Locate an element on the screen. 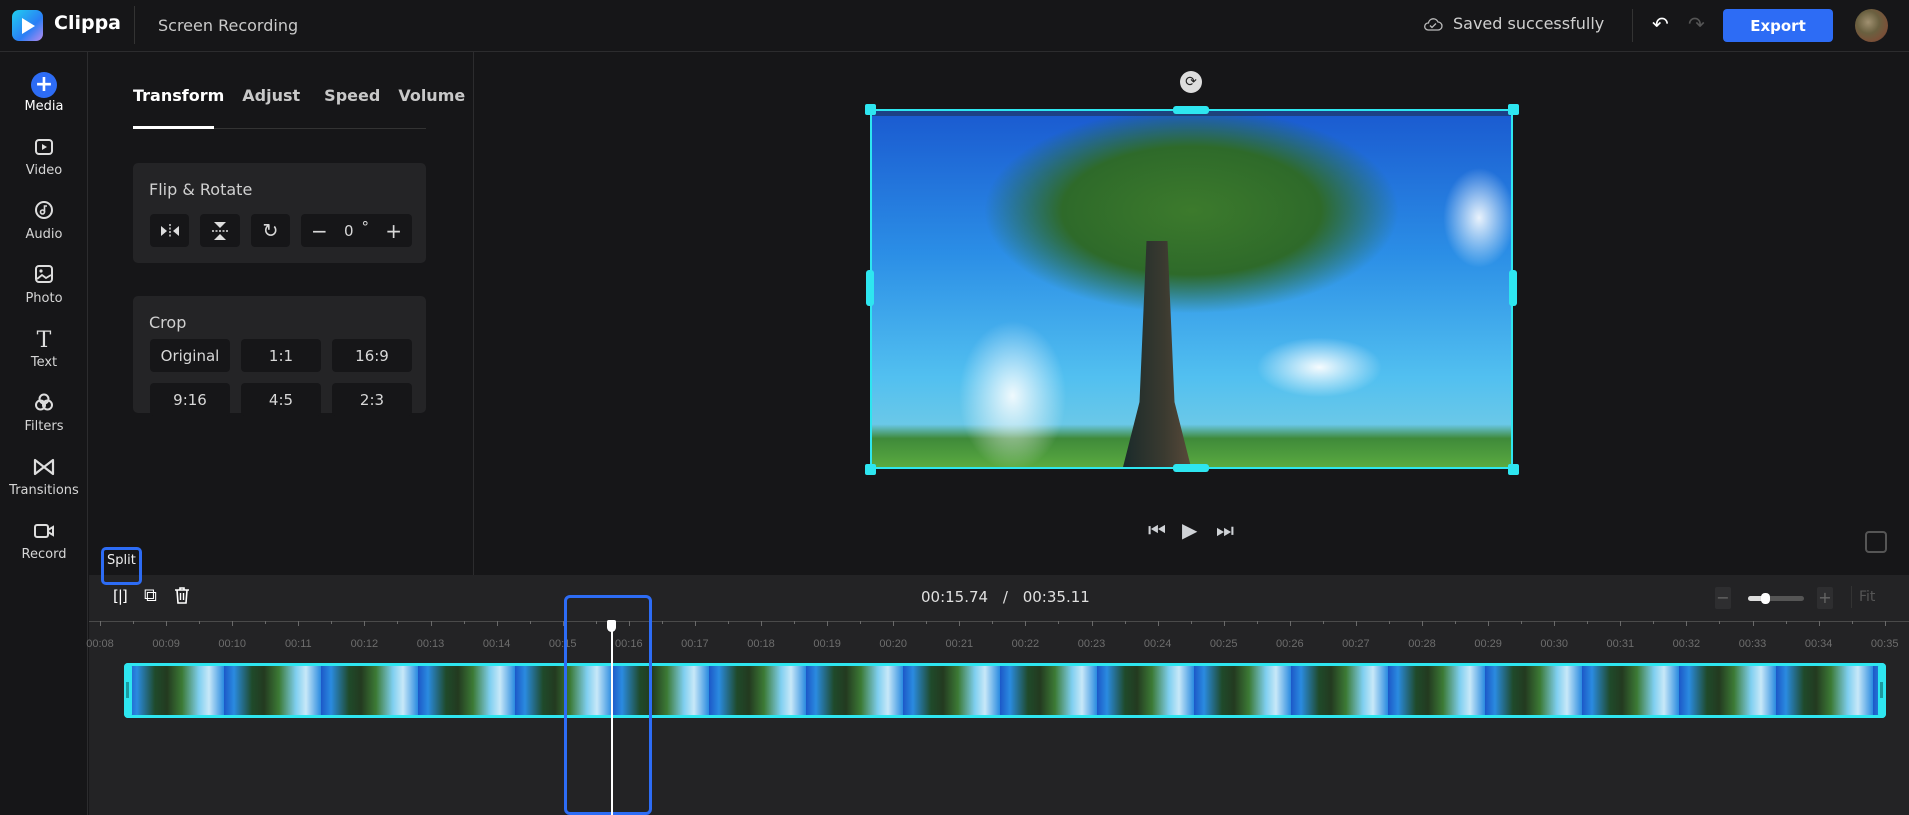 The height and width of the screenshot is (815, 1909). flip-horizontal-button is located at coordinates (169, 230).